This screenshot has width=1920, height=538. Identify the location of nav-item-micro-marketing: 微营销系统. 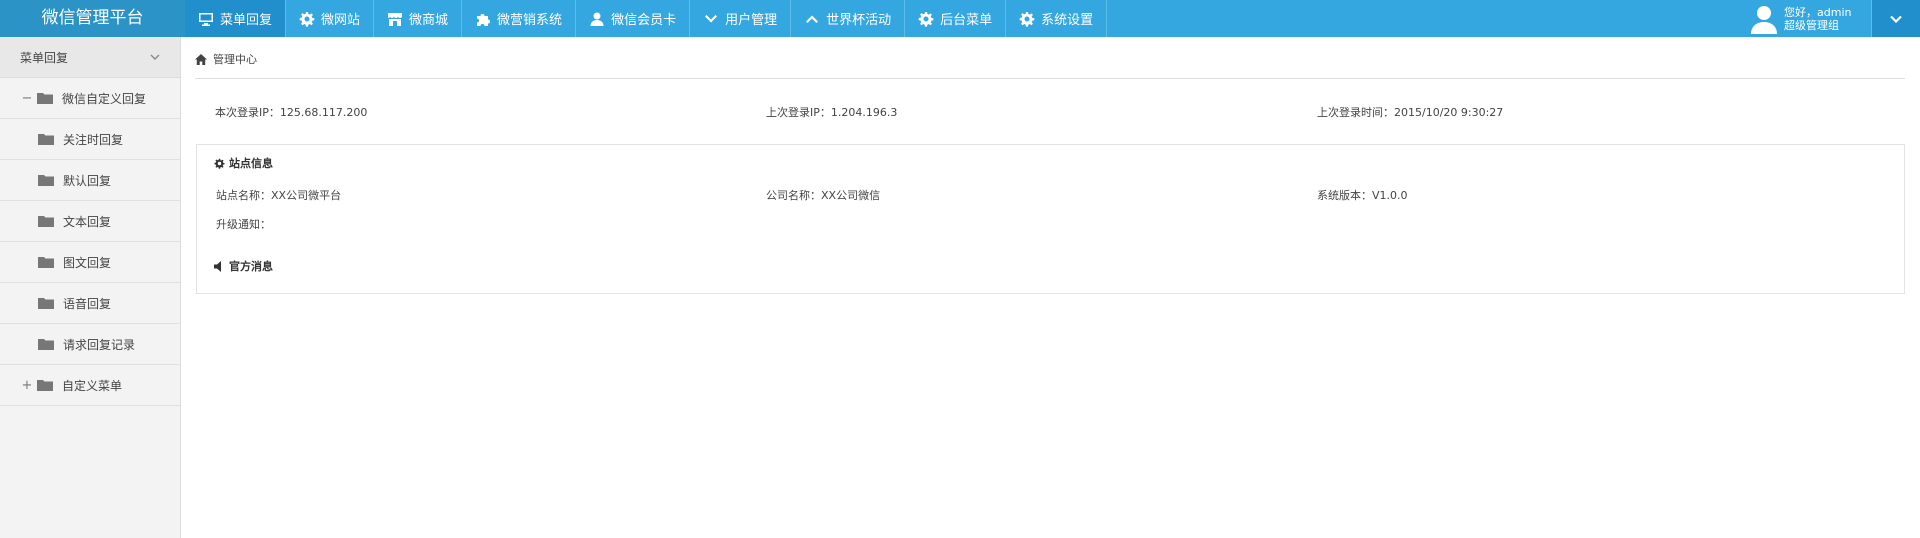
(519, 18).